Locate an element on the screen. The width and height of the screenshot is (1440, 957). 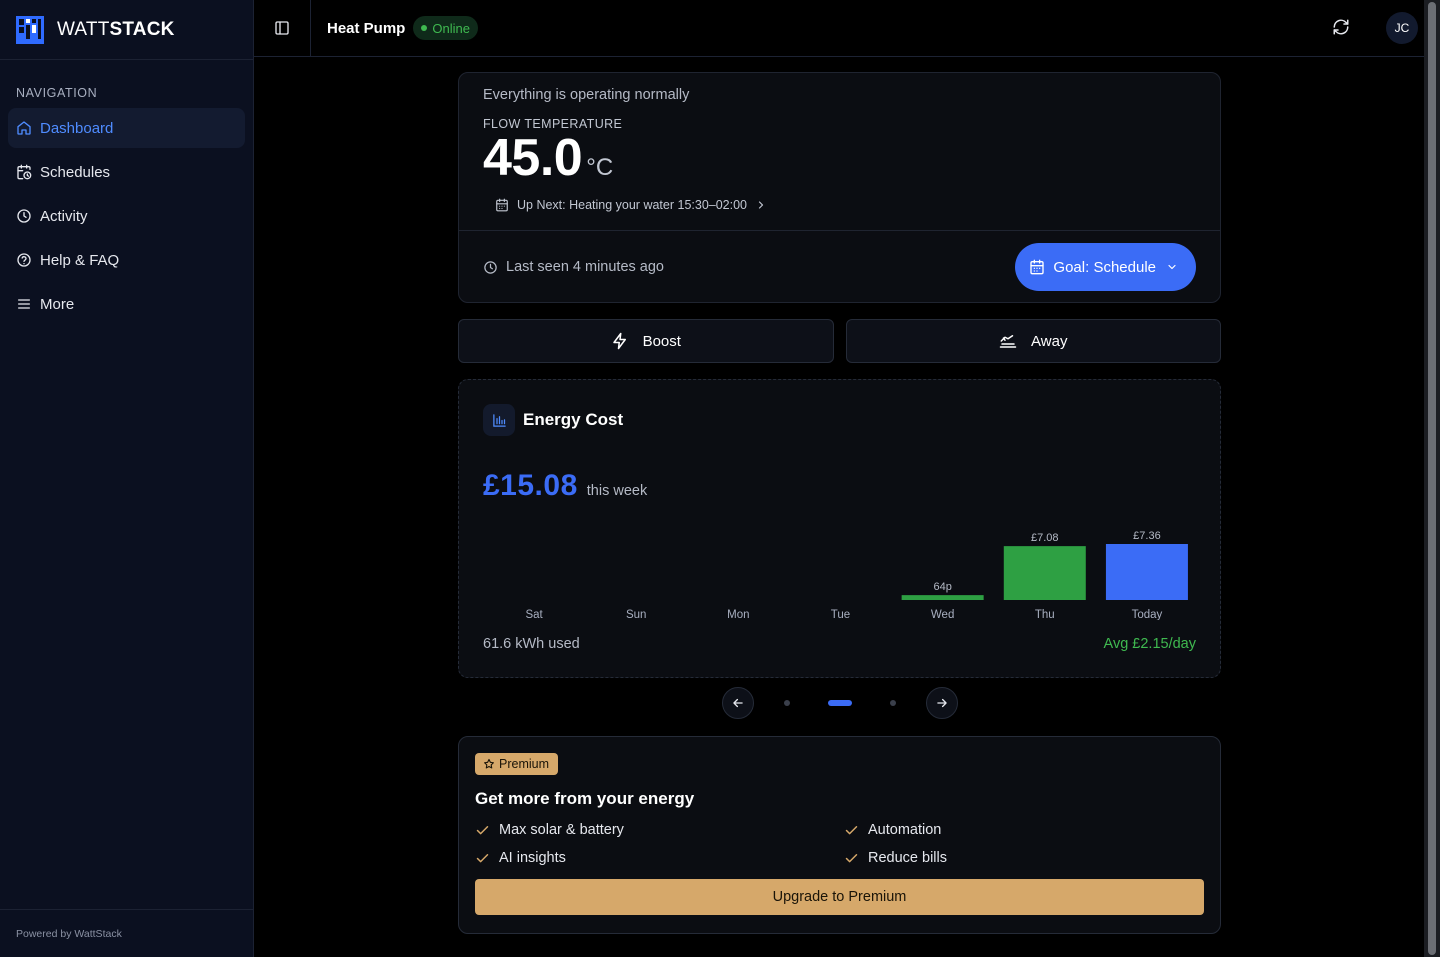
brand-name: WATTSTACK is located at coordinates (116, 30).